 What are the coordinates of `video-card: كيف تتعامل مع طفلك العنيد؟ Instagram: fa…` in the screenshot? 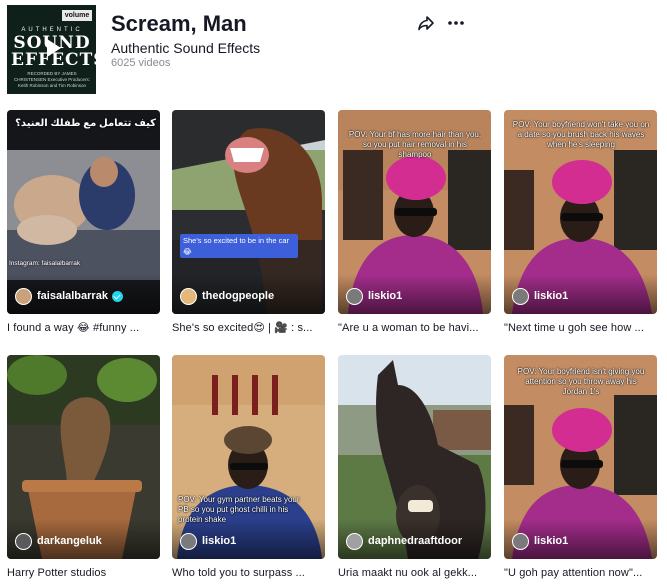 It's located at (83, 222).